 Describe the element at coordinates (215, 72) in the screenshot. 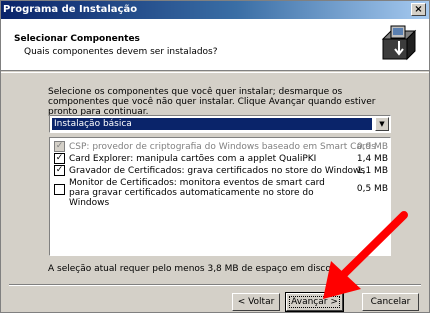

I see `header-separator` at that location.